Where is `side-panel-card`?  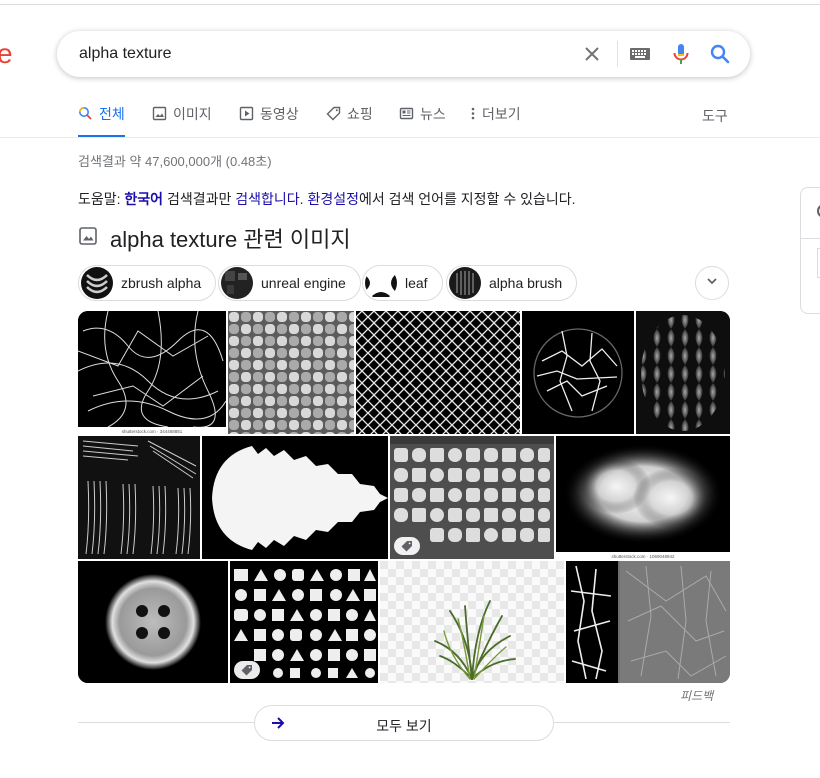
side-panel-card is located at coordinates (810, 250).